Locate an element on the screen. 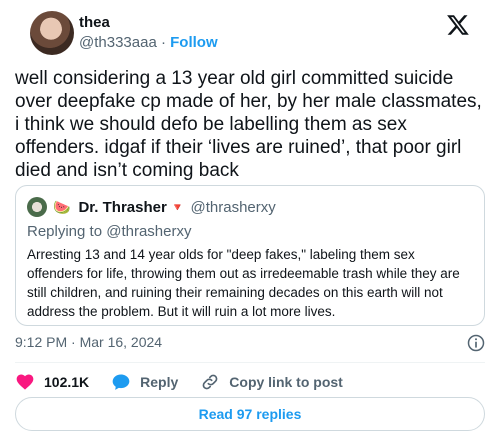 This screenshot has width=500, height=443. like-count: 102.1K is located at coordinates (67, 382).